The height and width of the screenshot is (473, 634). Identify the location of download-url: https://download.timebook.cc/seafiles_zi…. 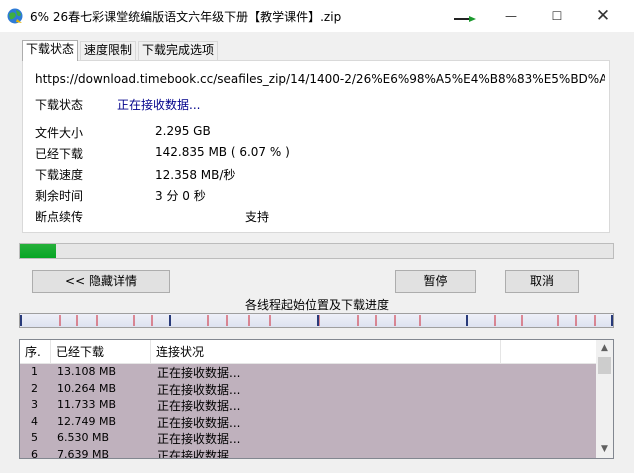
(320, 79).